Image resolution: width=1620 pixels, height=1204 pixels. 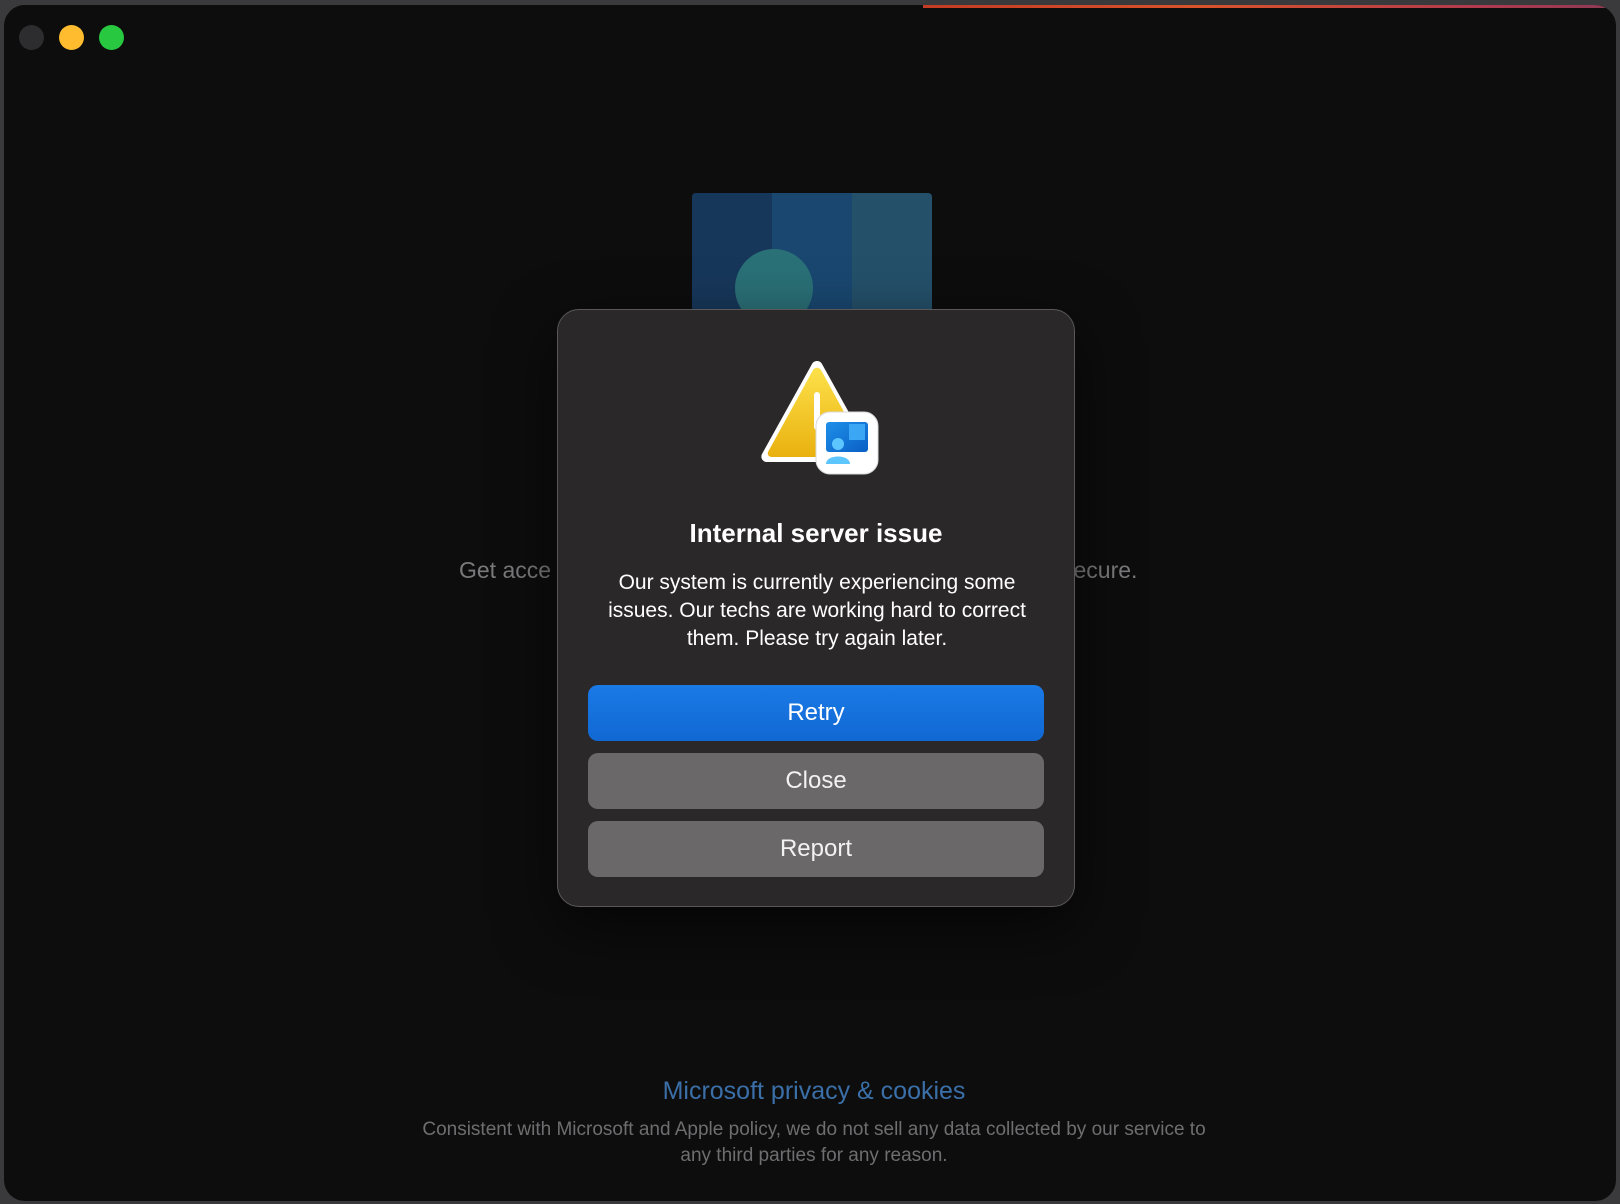 What do you see at coordinates (31, 37) in the screenshot?
I see `window-close-button` at bounding box center [31, 37].